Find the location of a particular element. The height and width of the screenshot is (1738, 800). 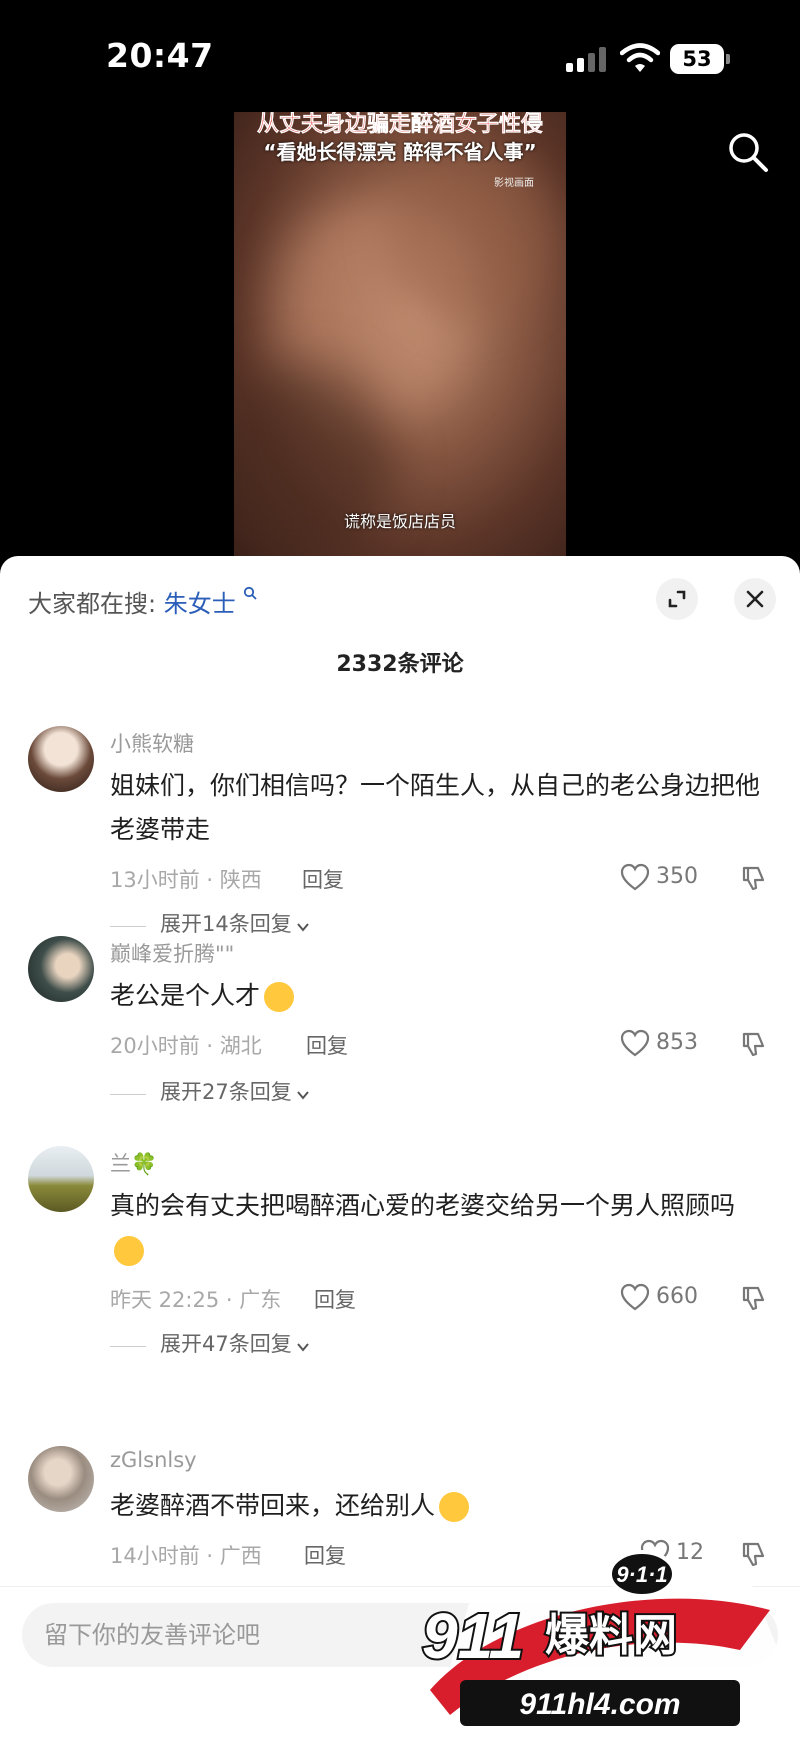

hot-search-bar: 大家都在搜: 朱女士 is located at coordinates (143, 601).